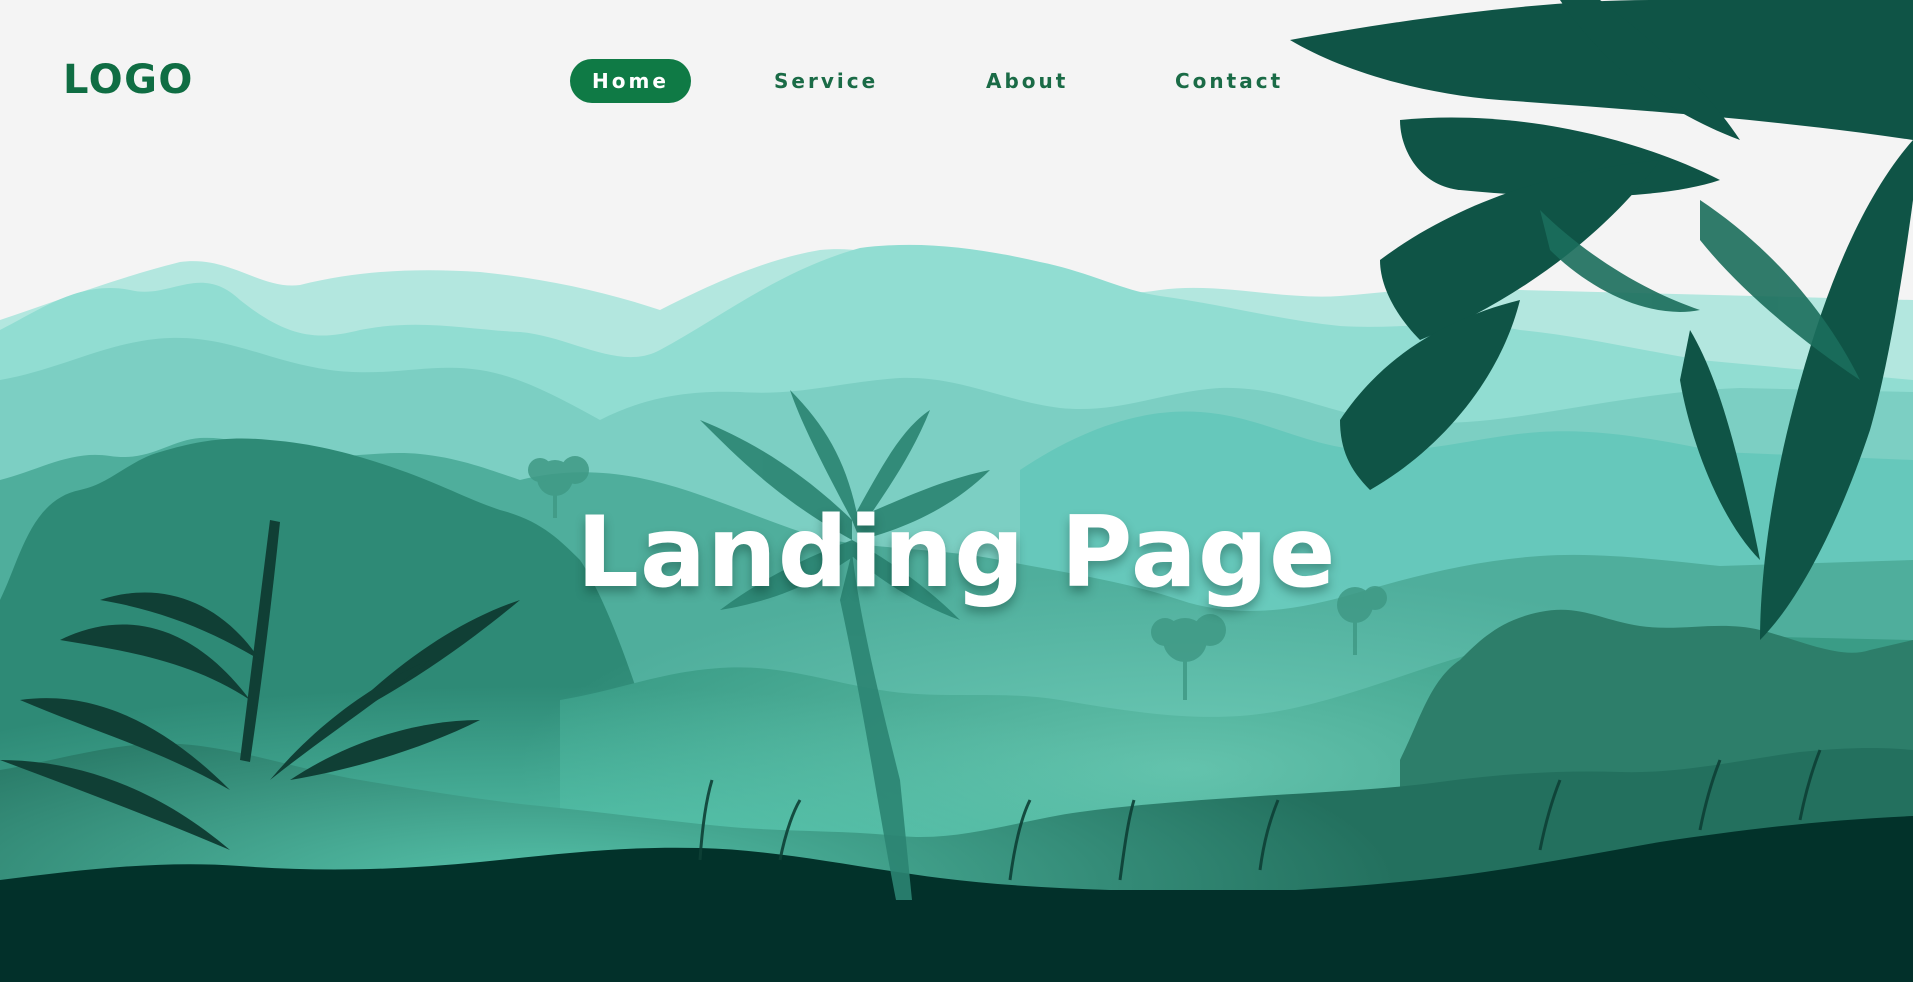  Describe the element at coordinates (630, 81) in the screenshot. I see `nav-home: Home` at that location.